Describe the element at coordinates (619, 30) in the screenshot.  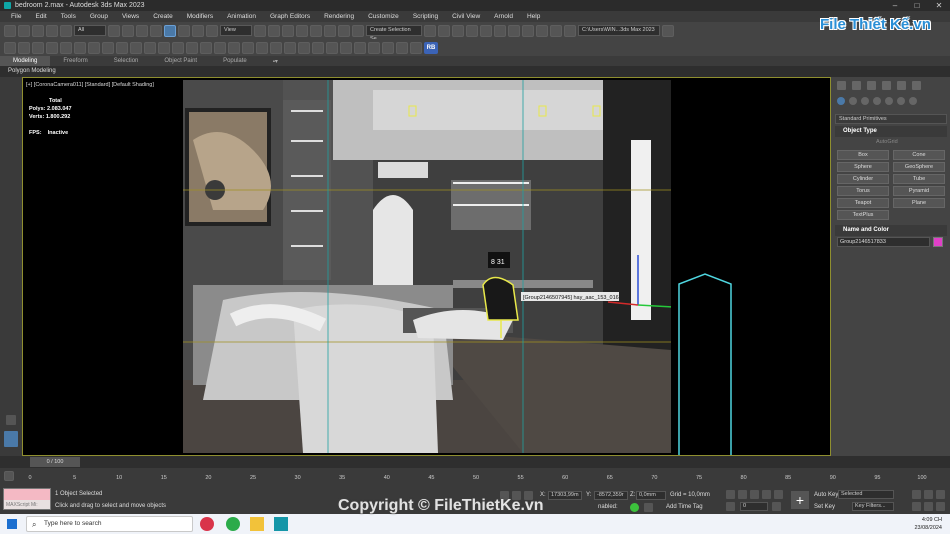
I see `project-path-dropdown: C:\Users\WIN...3ds Max 2023` at that location.